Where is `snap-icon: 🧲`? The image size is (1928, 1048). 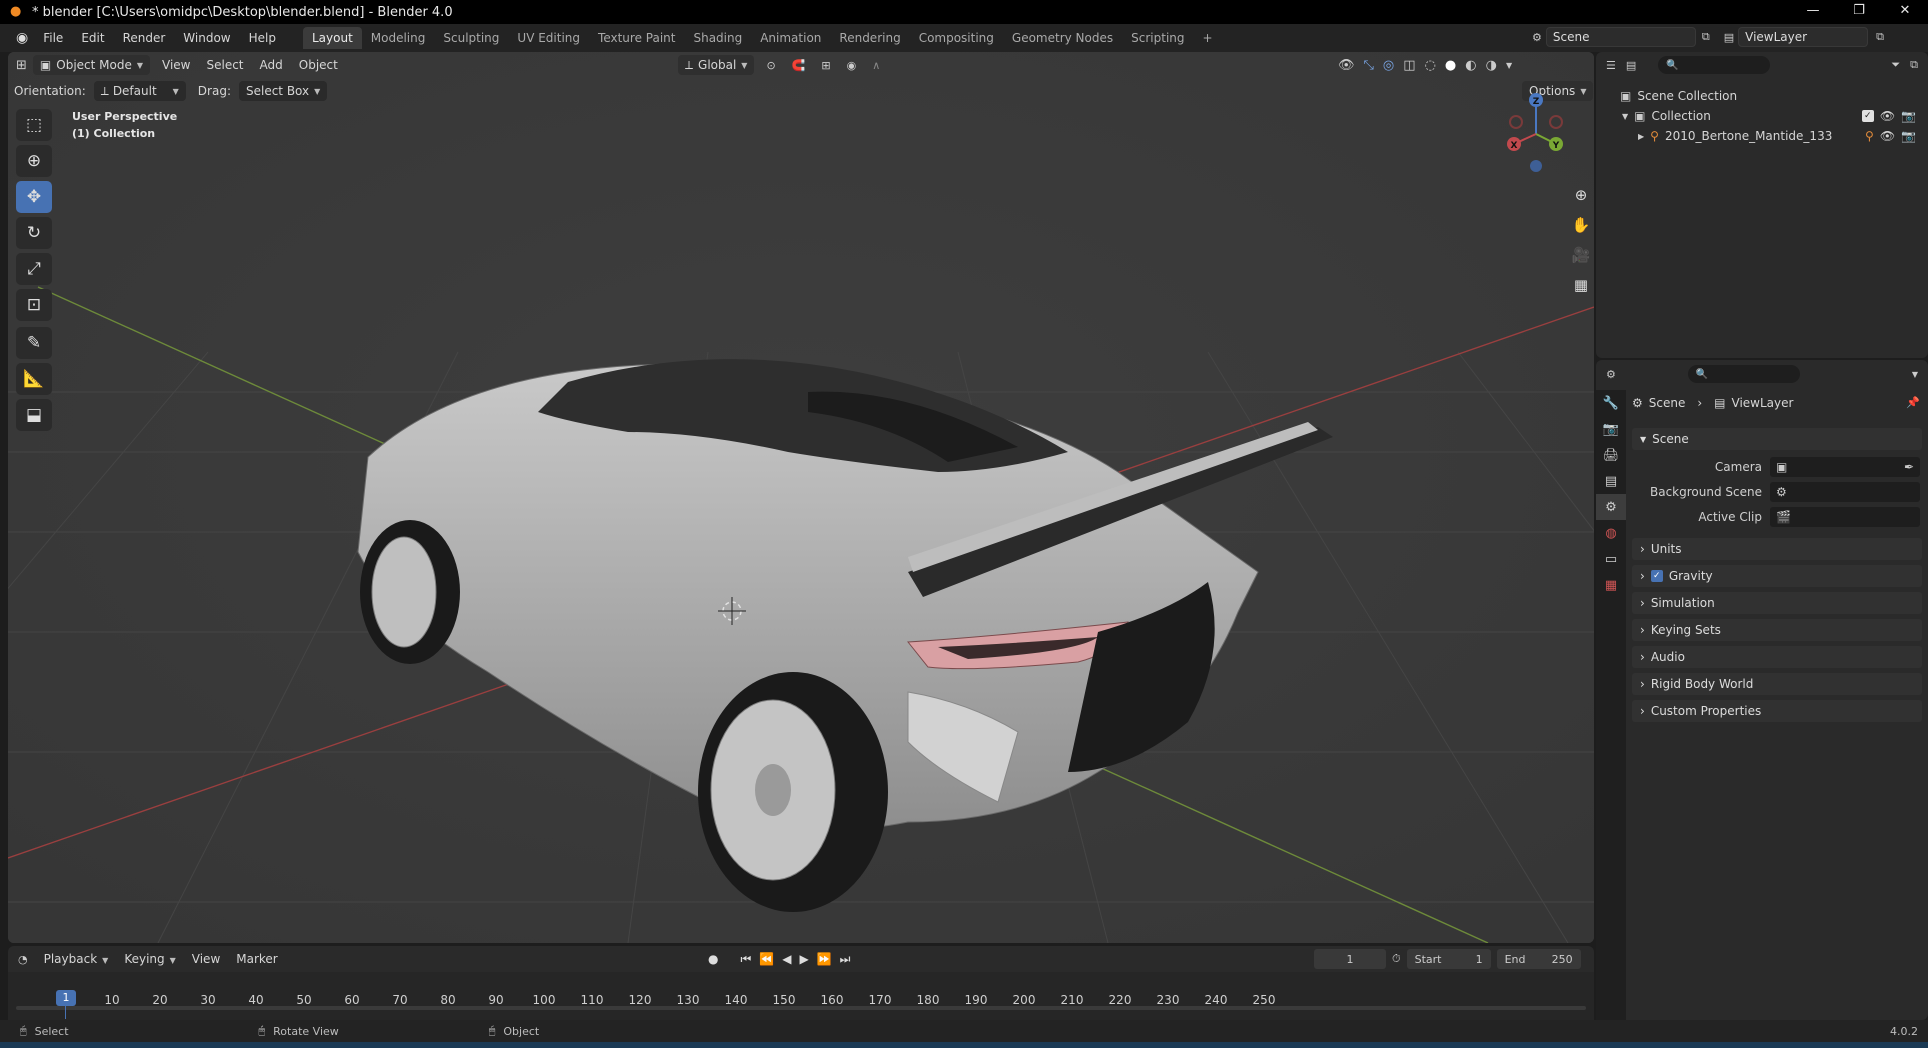
snap-icon: 🧲 is located at coordinates (799, 65).